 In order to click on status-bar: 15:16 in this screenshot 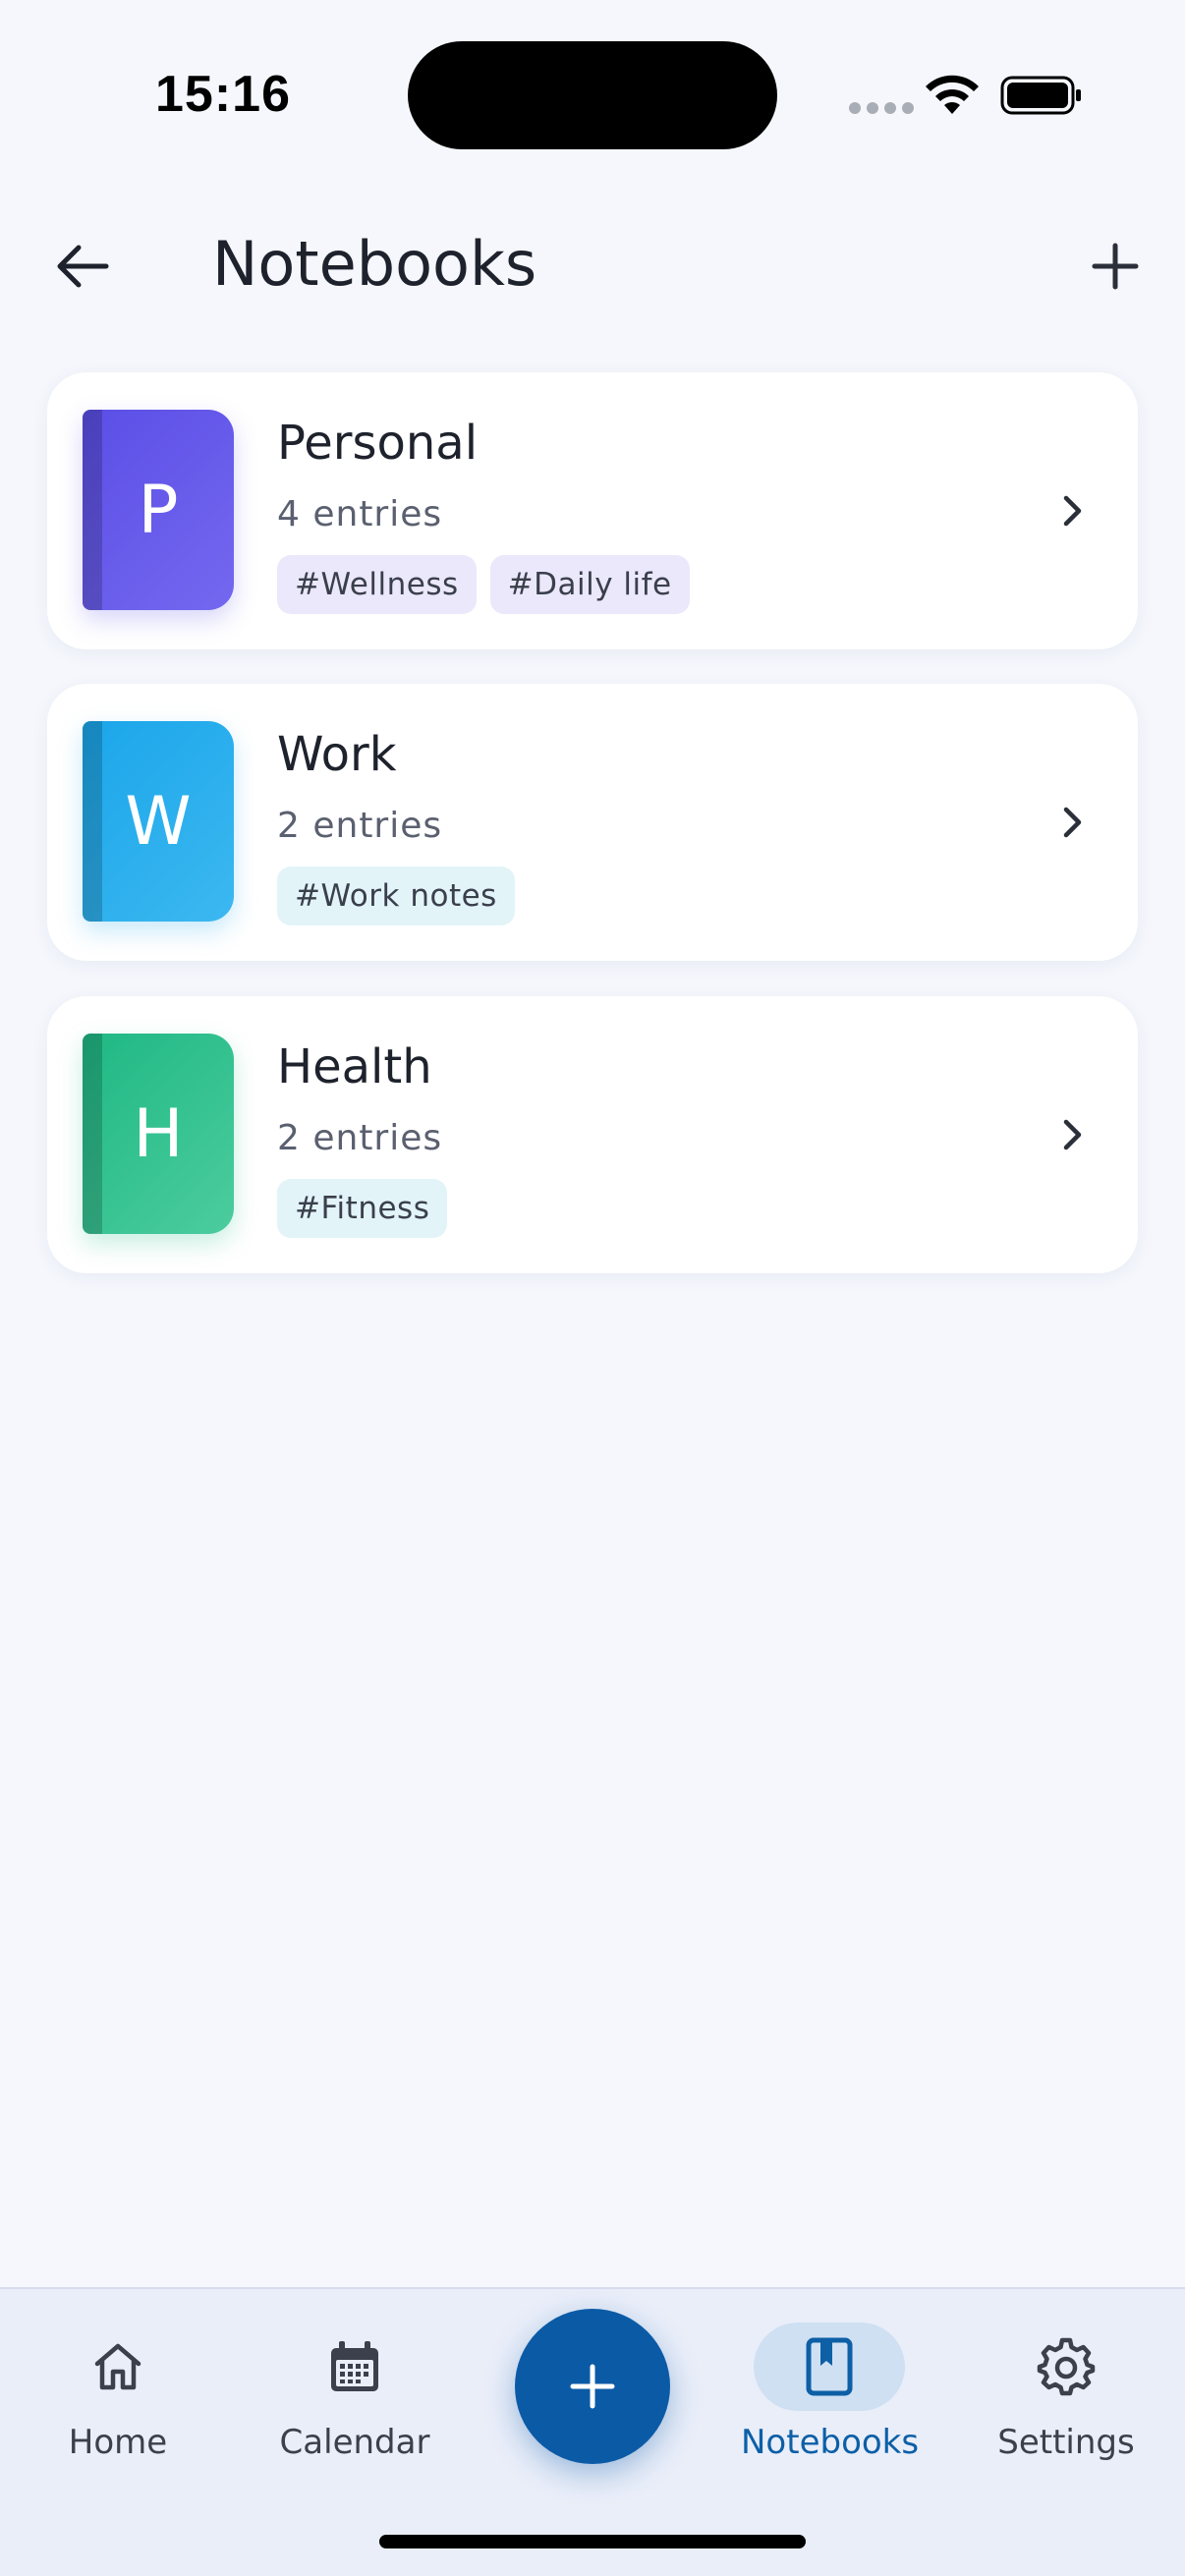, I will do `click(592, 93)`.